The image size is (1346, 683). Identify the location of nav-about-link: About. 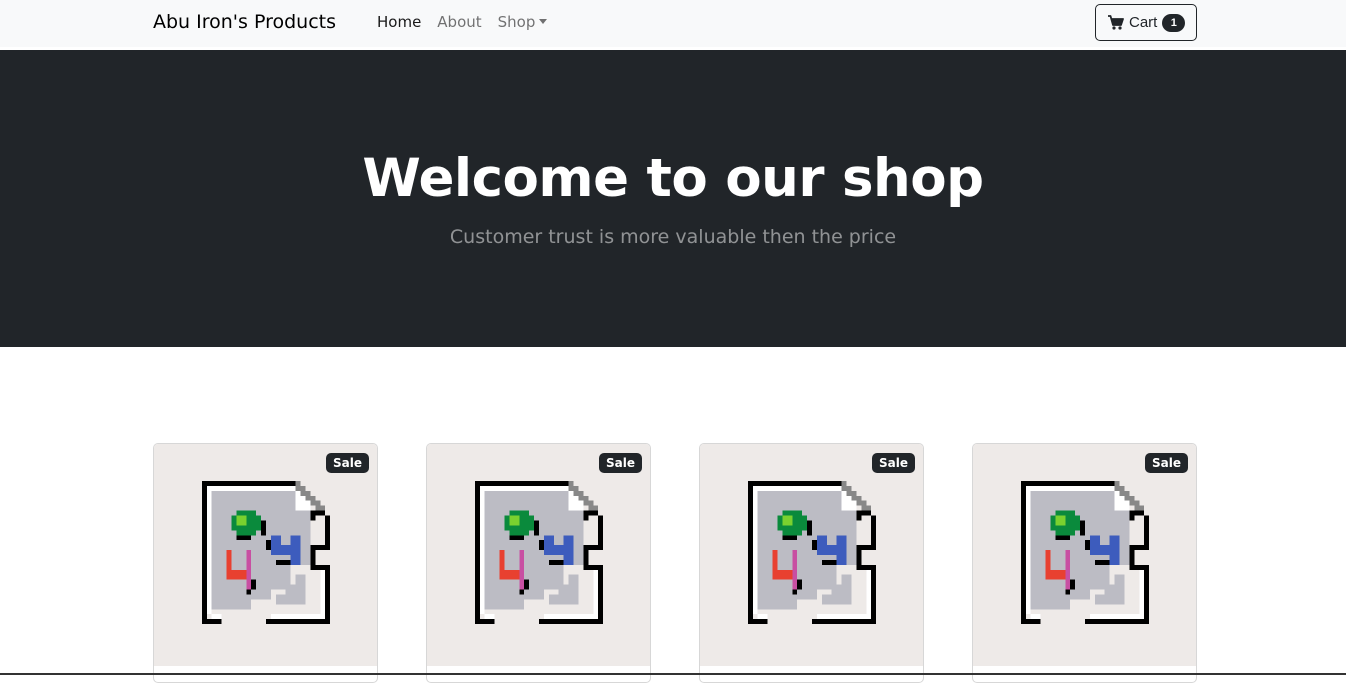
(459, 22).